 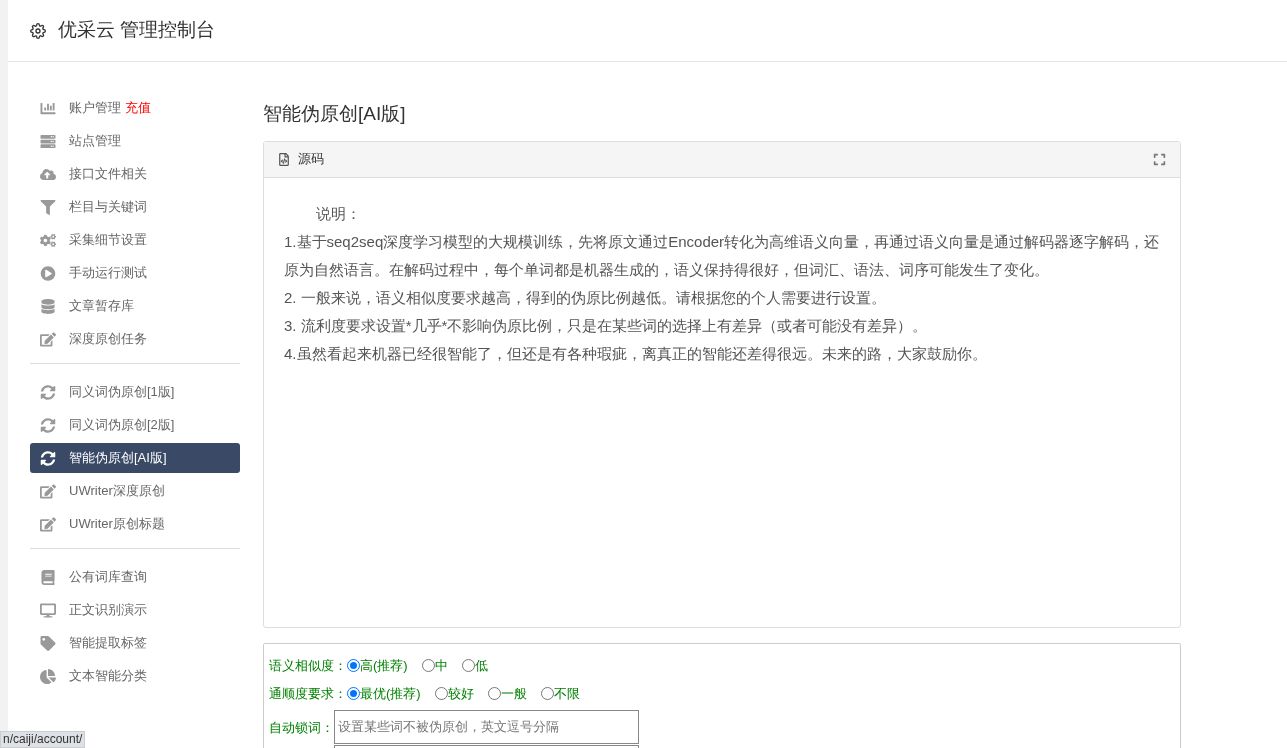 What do you see at coordinates (135, 610) in the screenshot?
I see `sidebar-item: 正文识别演示` at bounding box center [135, 610].